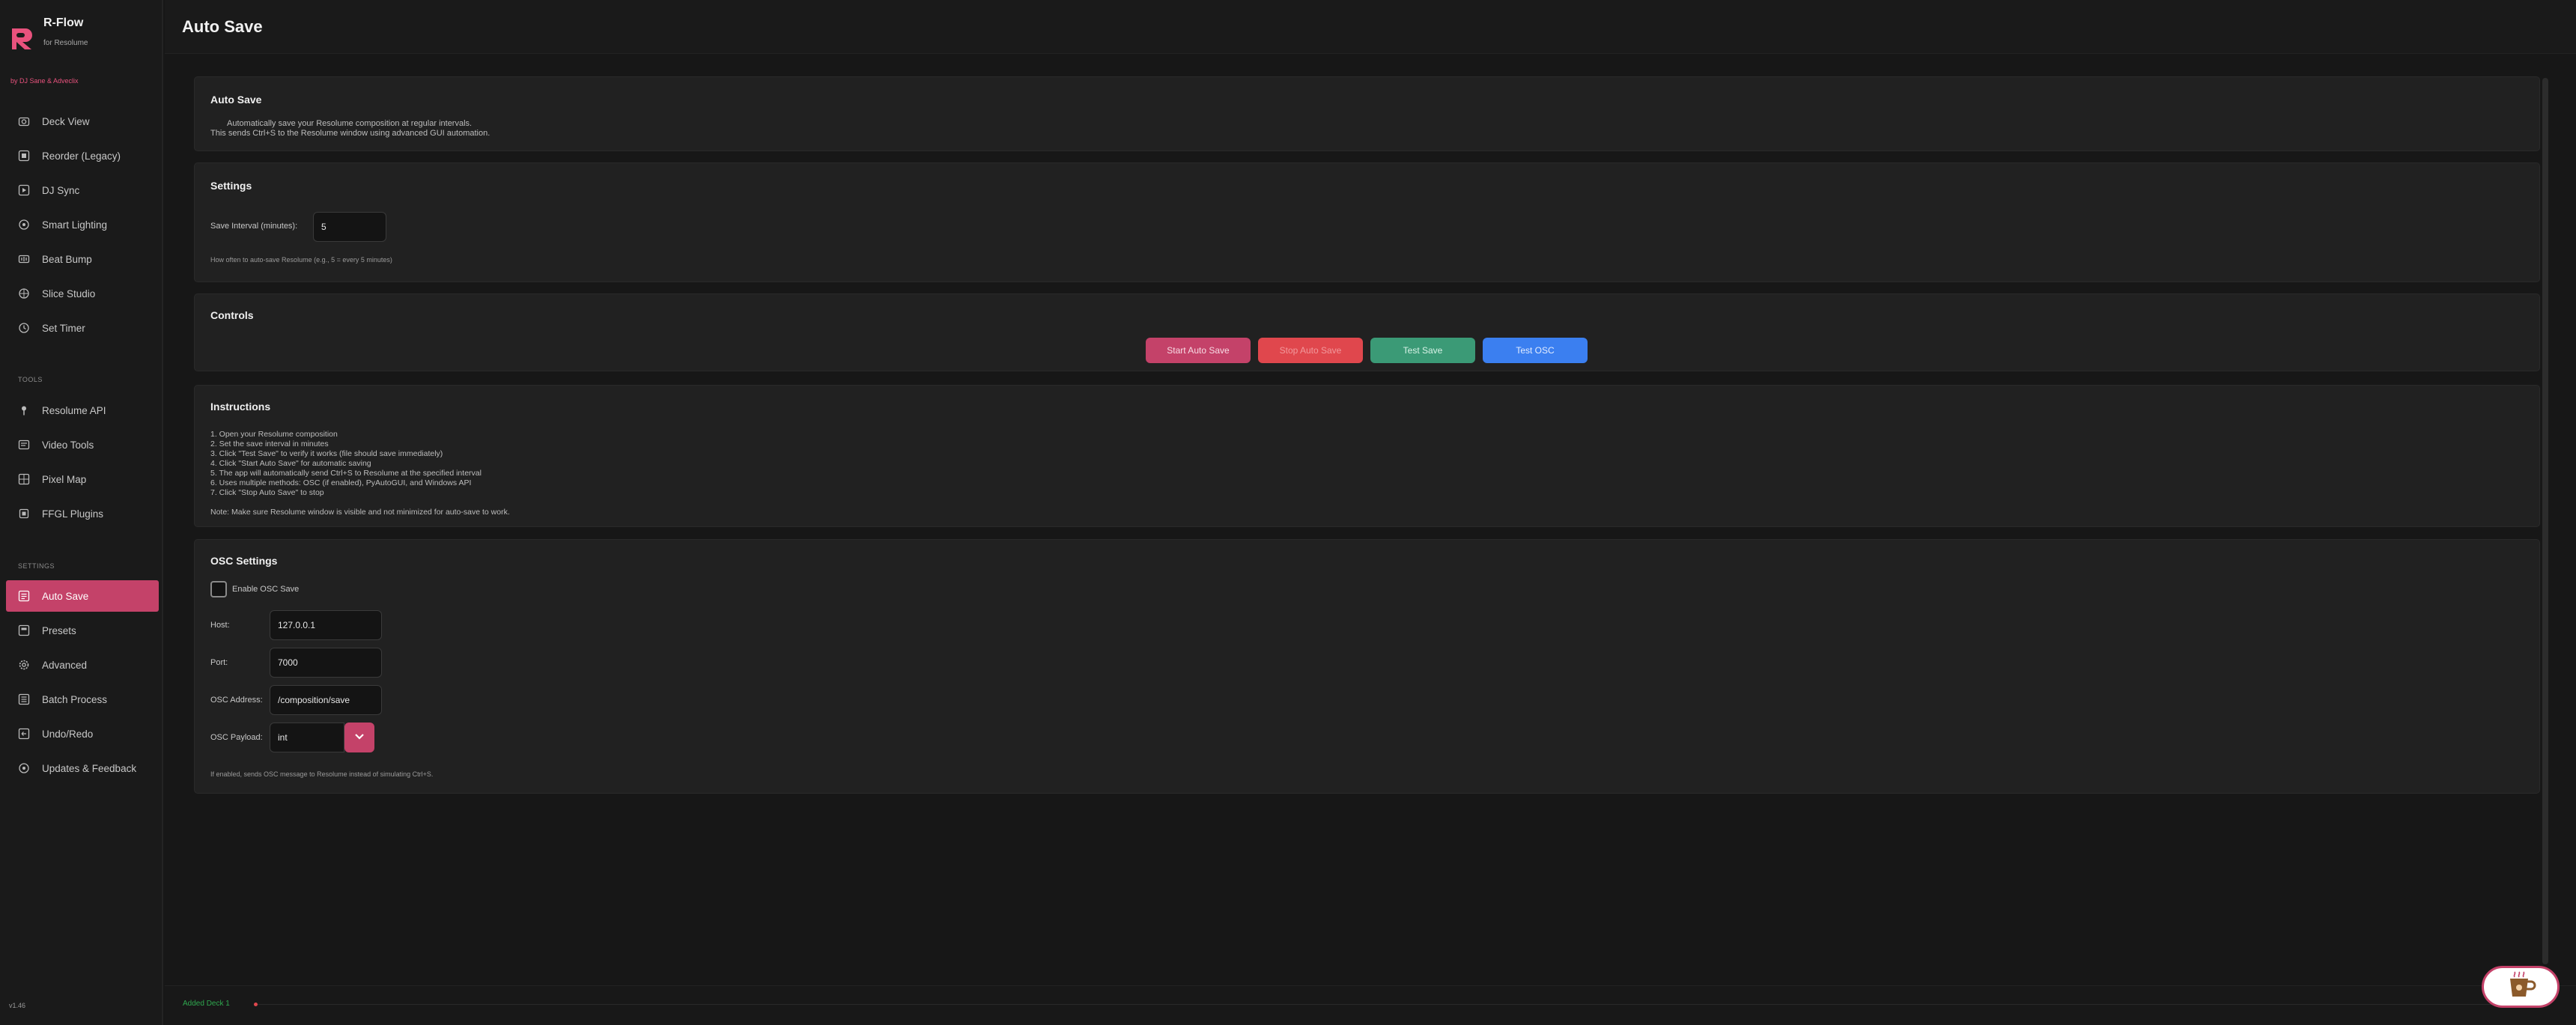 This screenshot has height=1025, width=2576. I want to click on settings-title: Settings, so click(231, 186).